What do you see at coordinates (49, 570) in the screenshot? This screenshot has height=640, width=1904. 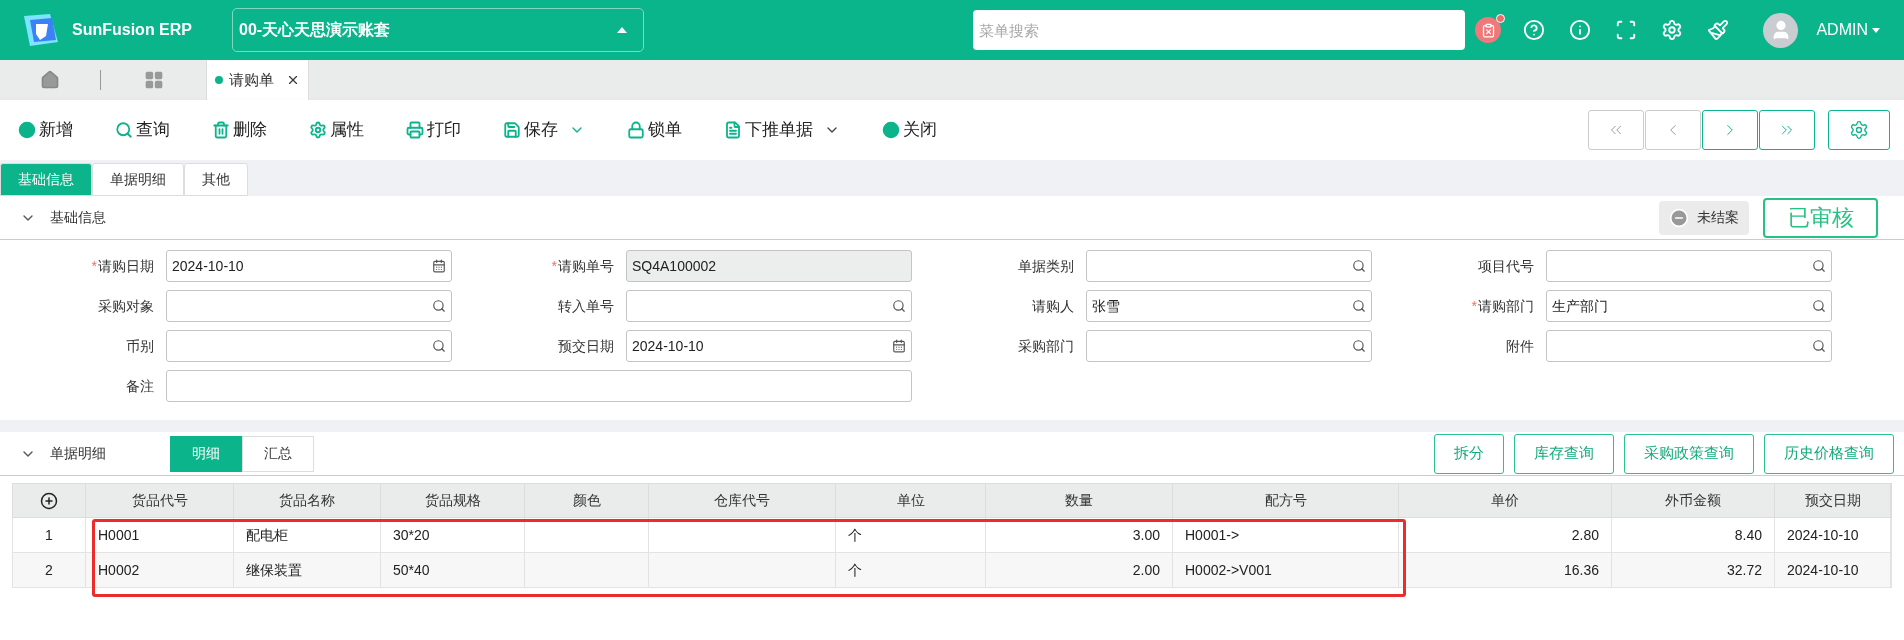 I see `row-number: 2` at bounding box center [49, 570].